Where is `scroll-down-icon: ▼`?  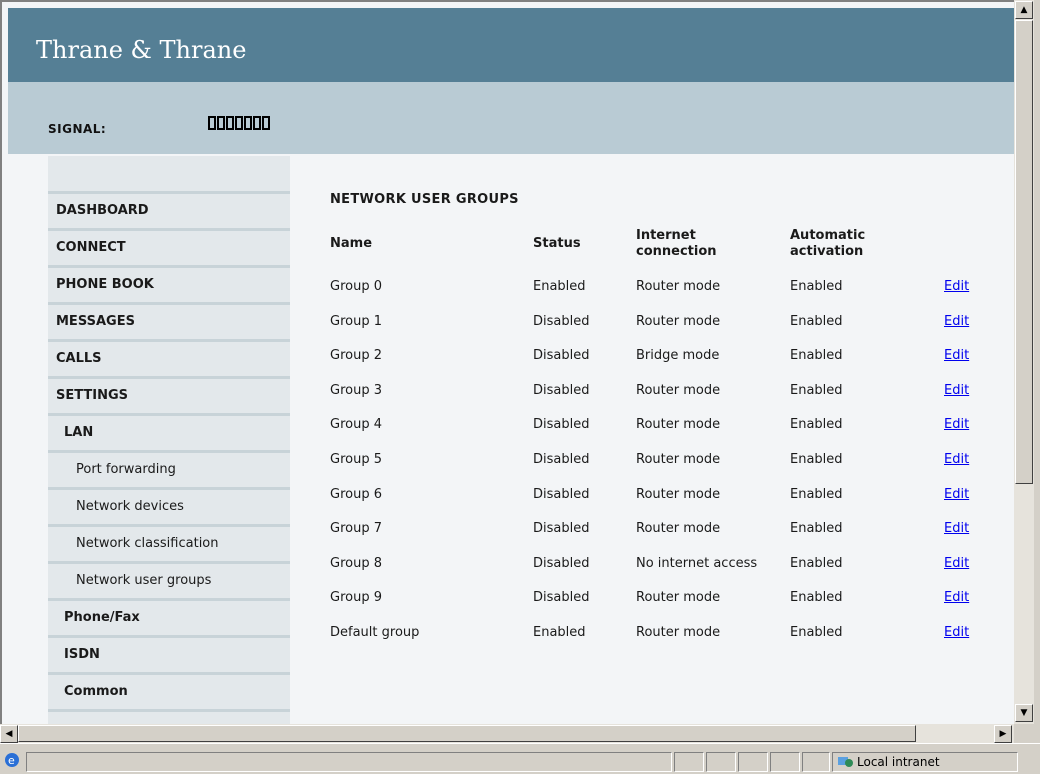
scroll-down-icon: ▼ is located at coordinates (1024, 713).